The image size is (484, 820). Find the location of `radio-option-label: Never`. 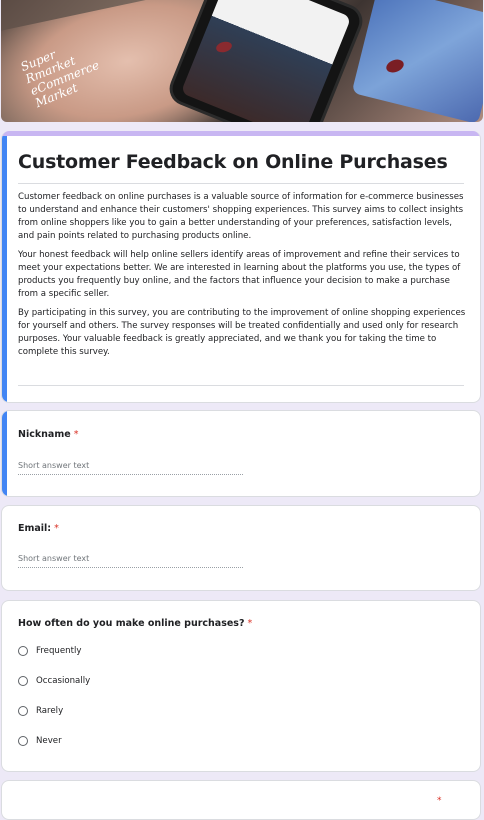

radio-option-label: Never is located at coordinates (49, 741).